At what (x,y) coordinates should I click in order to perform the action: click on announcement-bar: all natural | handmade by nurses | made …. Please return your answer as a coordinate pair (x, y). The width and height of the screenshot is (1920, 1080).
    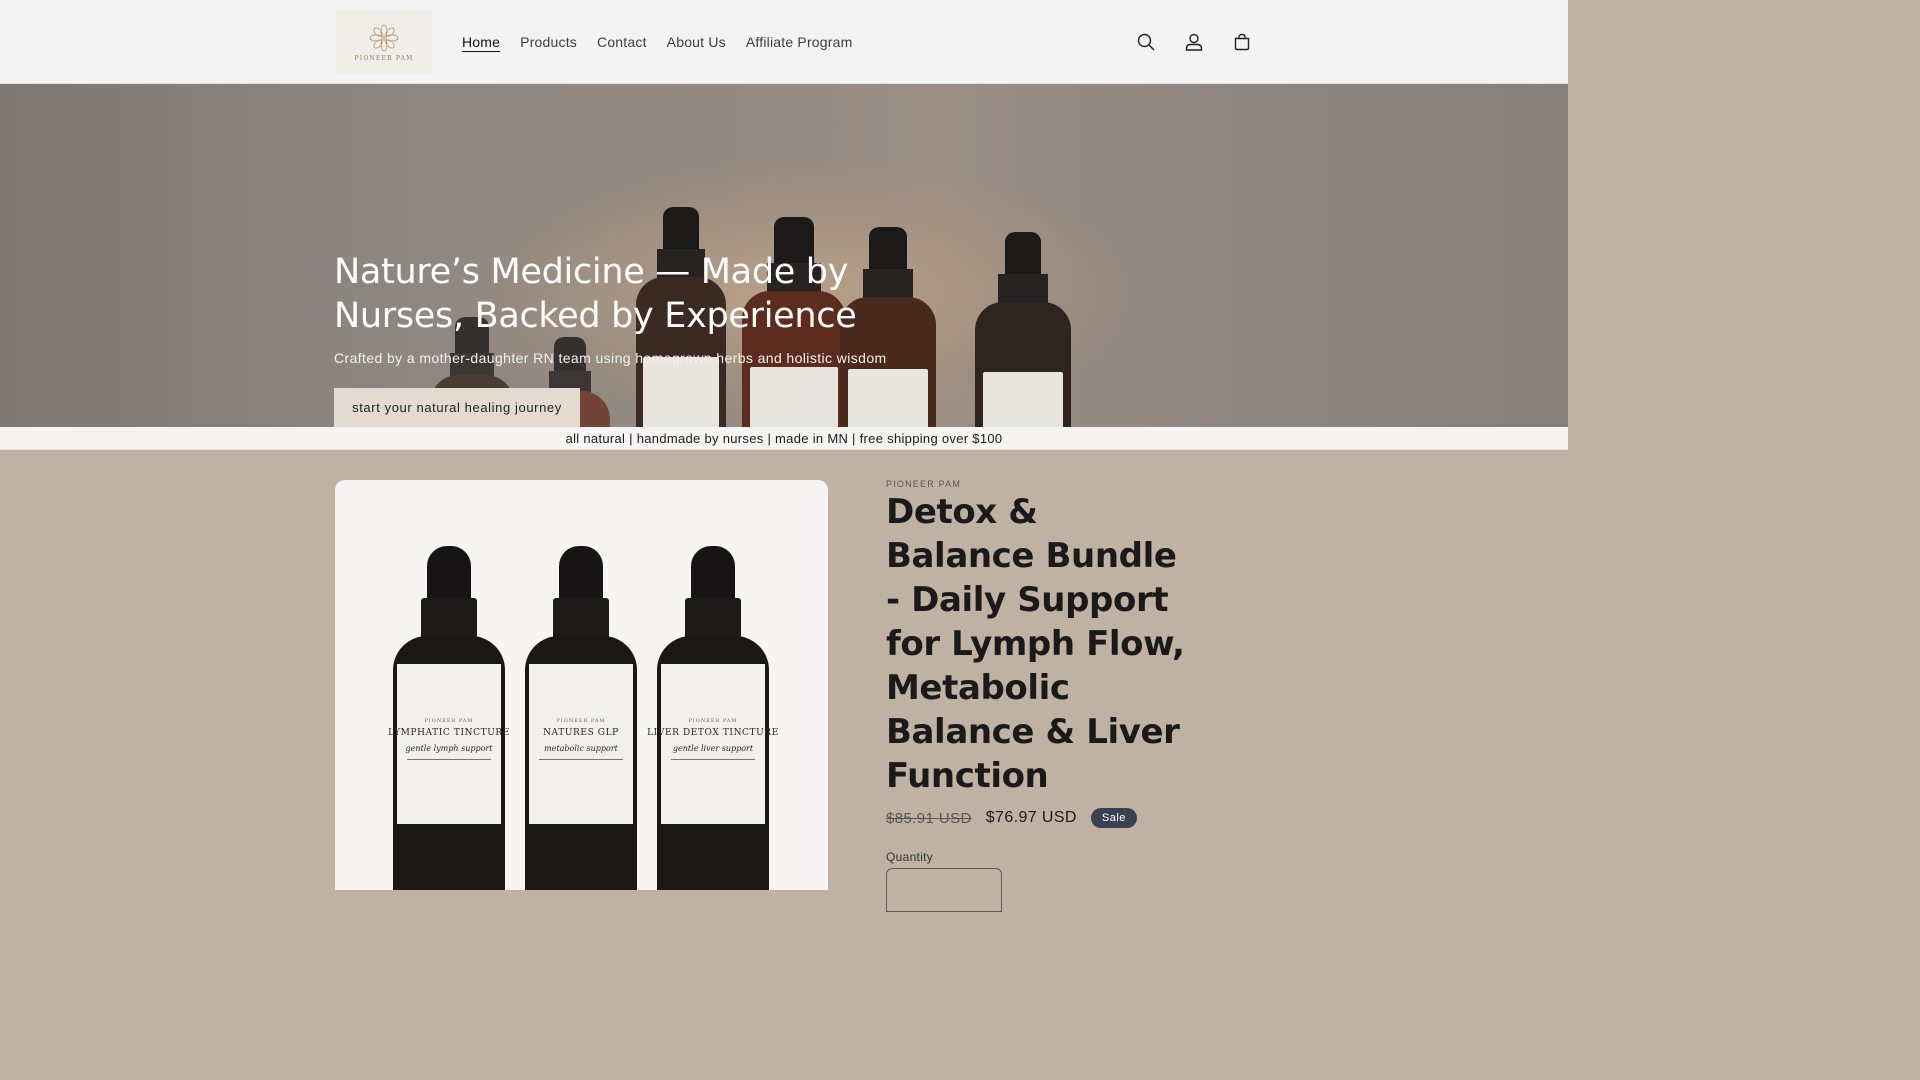
    Looking at the image, I should click on (784, 438).